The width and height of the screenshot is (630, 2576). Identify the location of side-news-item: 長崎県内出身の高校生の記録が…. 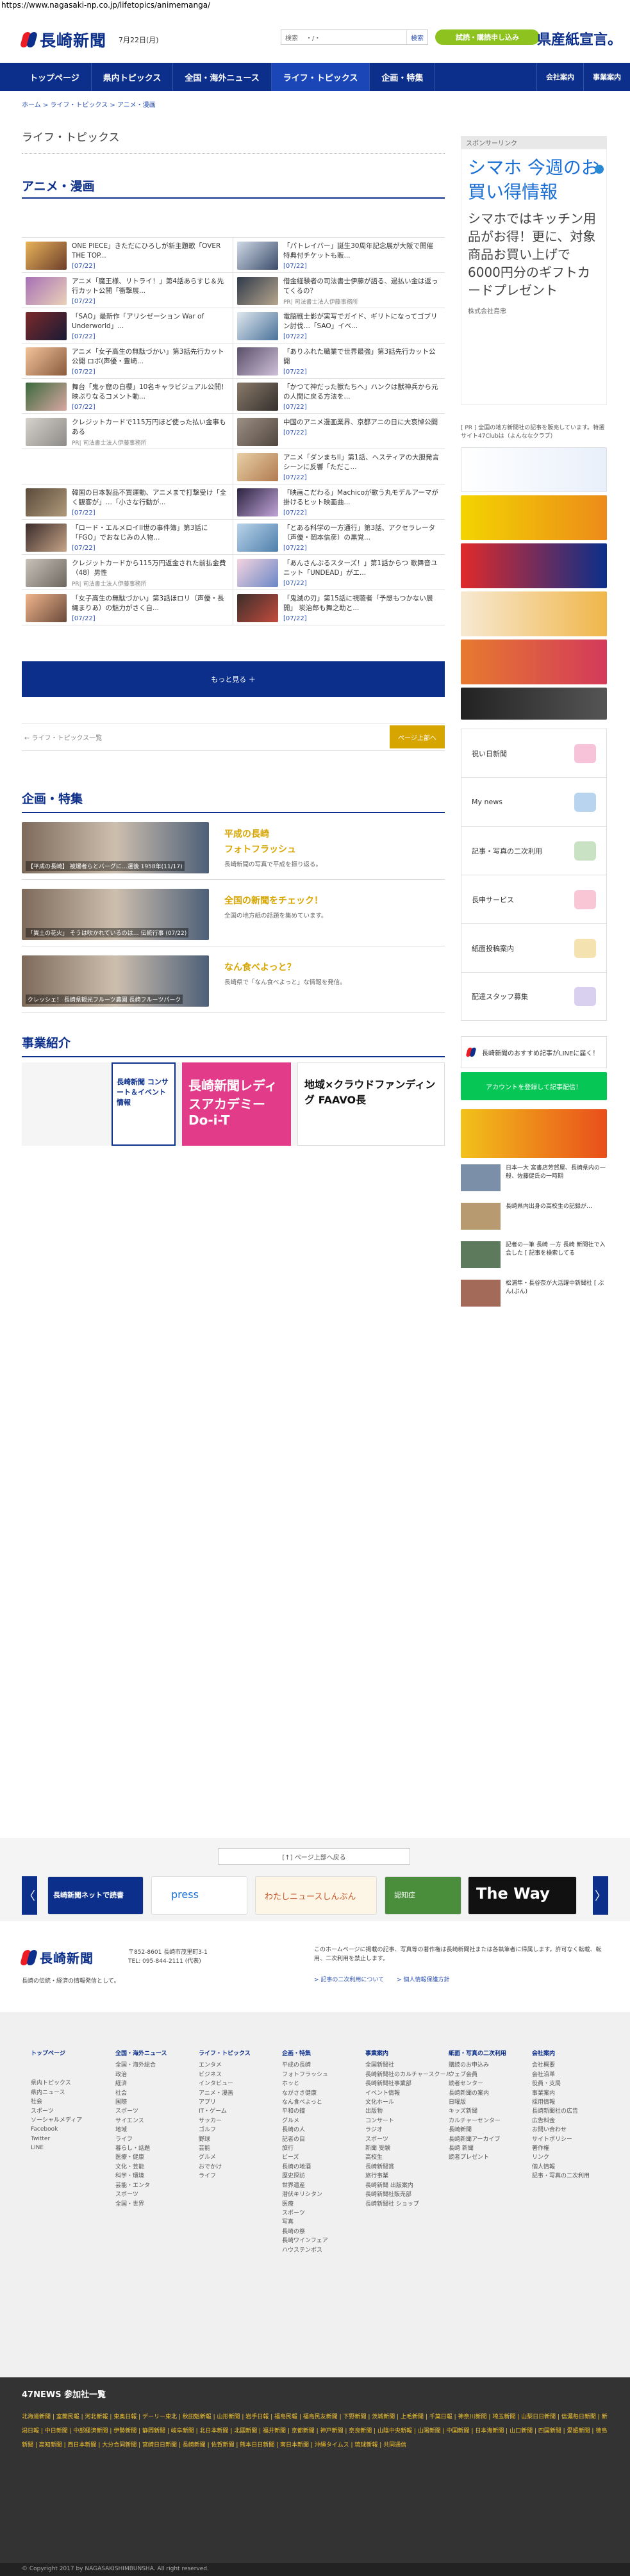
(534, 1219).